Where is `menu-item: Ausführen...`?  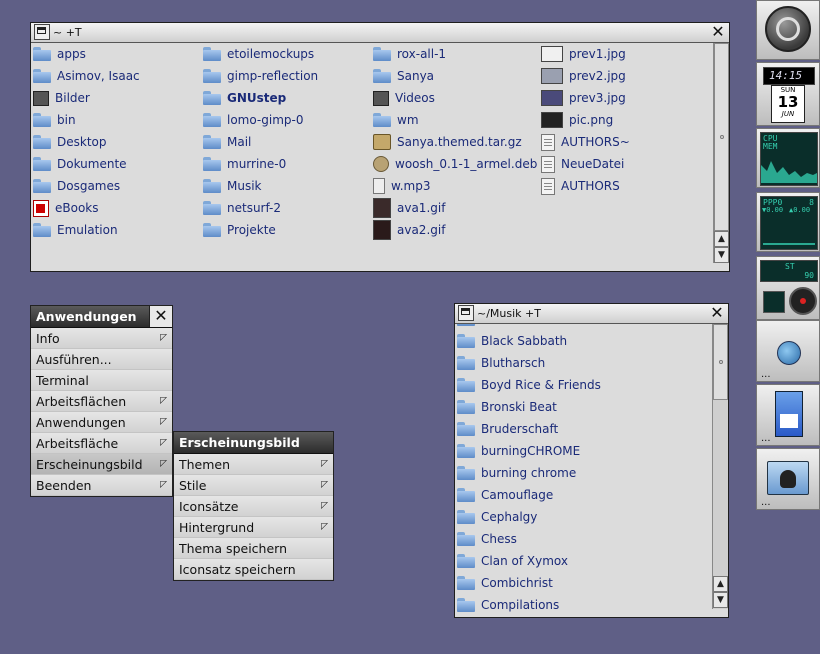
menu-item: Ausführen... is located at coordinates (101, 359).